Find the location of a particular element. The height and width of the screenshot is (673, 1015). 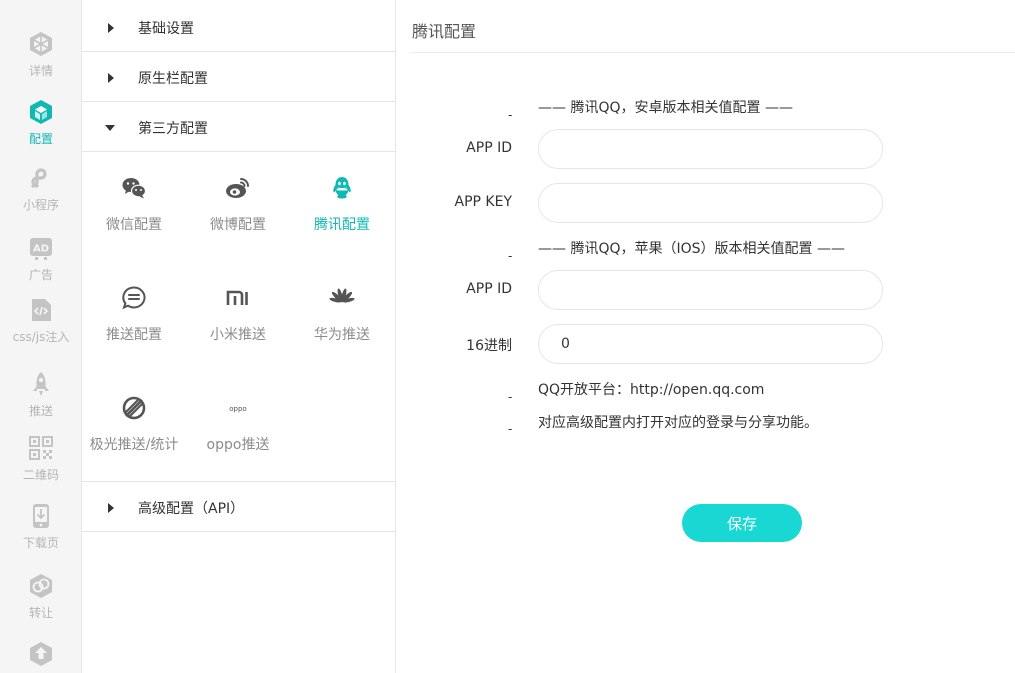

grid-item-label: oppo推送 is located at coordinates (238, 445).